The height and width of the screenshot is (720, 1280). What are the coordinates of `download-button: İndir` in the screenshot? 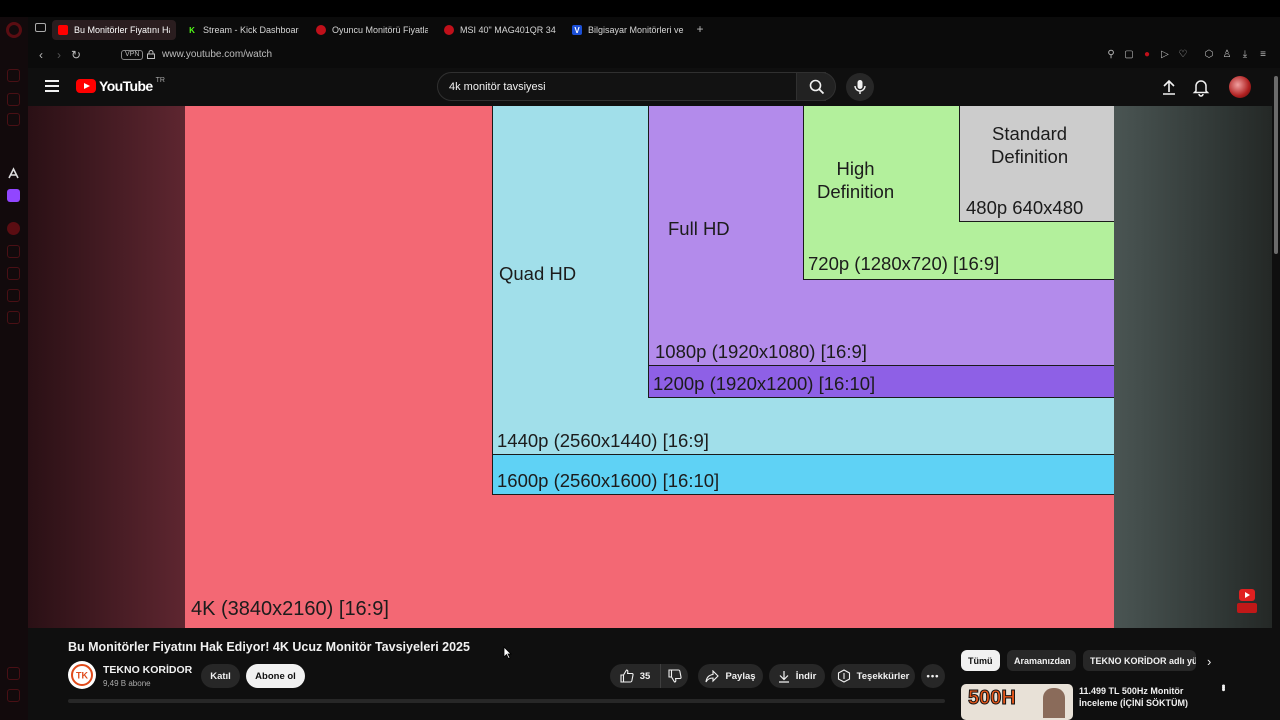 It's located at (797, 676).